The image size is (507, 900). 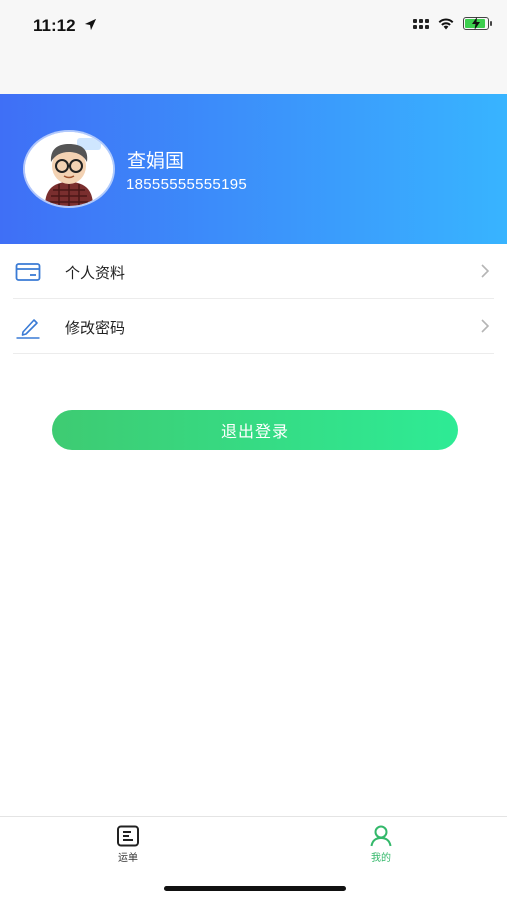 I want to click on menu-item-label: 个人资料, so click(x=95, y=273).